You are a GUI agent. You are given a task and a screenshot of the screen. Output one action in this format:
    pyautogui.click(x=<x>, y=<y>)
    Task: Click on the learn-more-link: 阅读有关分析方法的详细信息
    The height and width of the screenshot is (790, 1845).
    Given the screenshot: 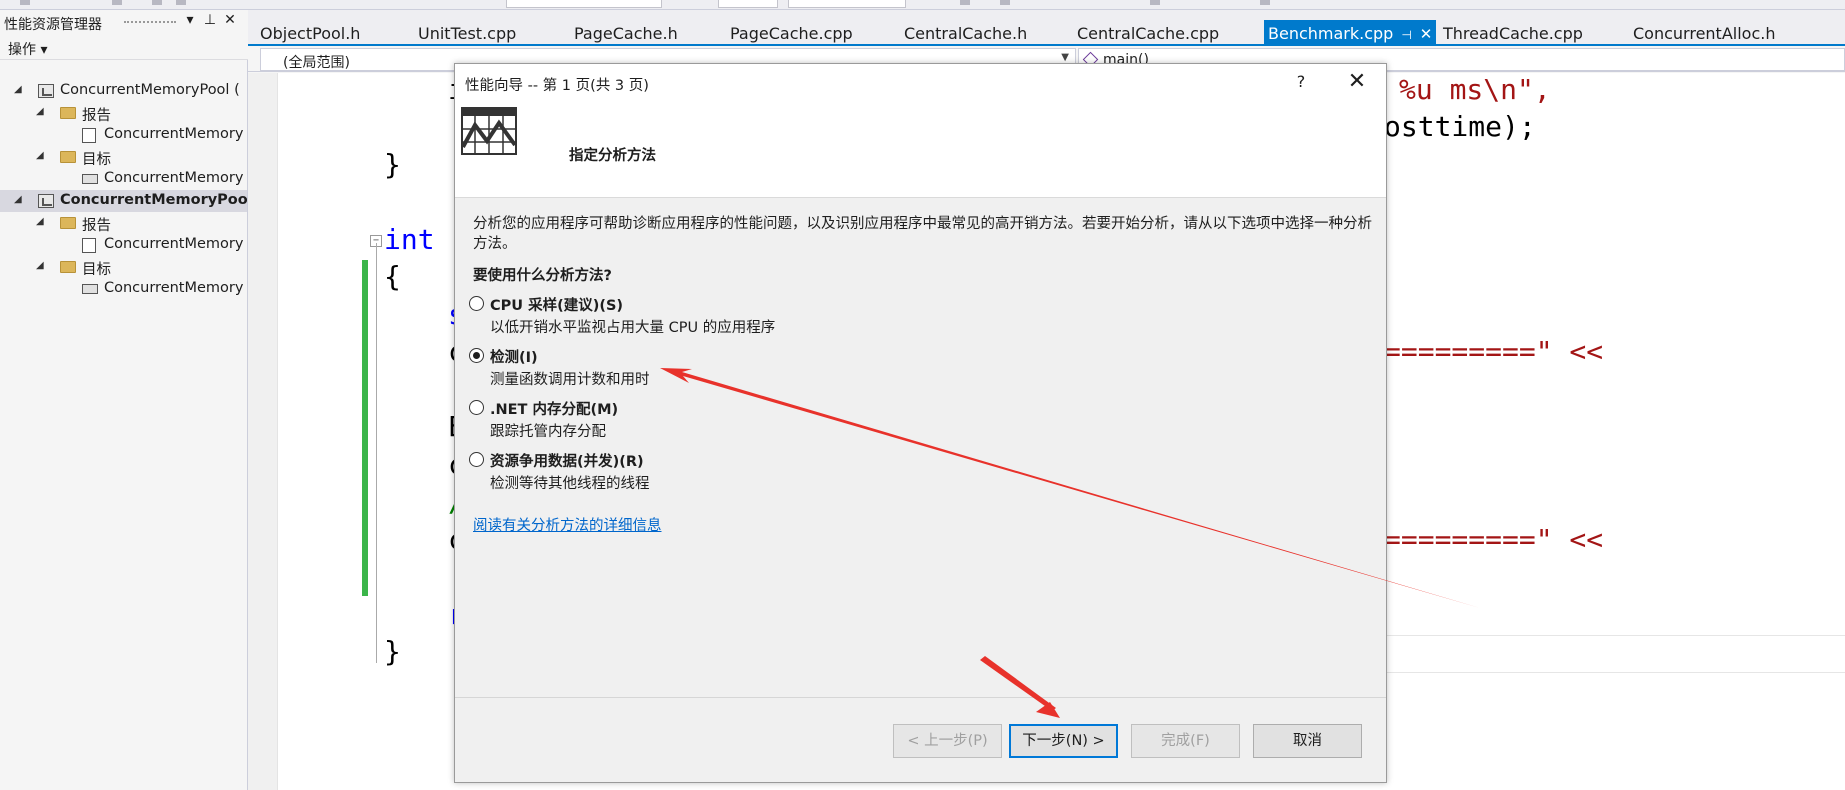 What is the action you would take?
    pyautogui.click(x=567, y=524)
    